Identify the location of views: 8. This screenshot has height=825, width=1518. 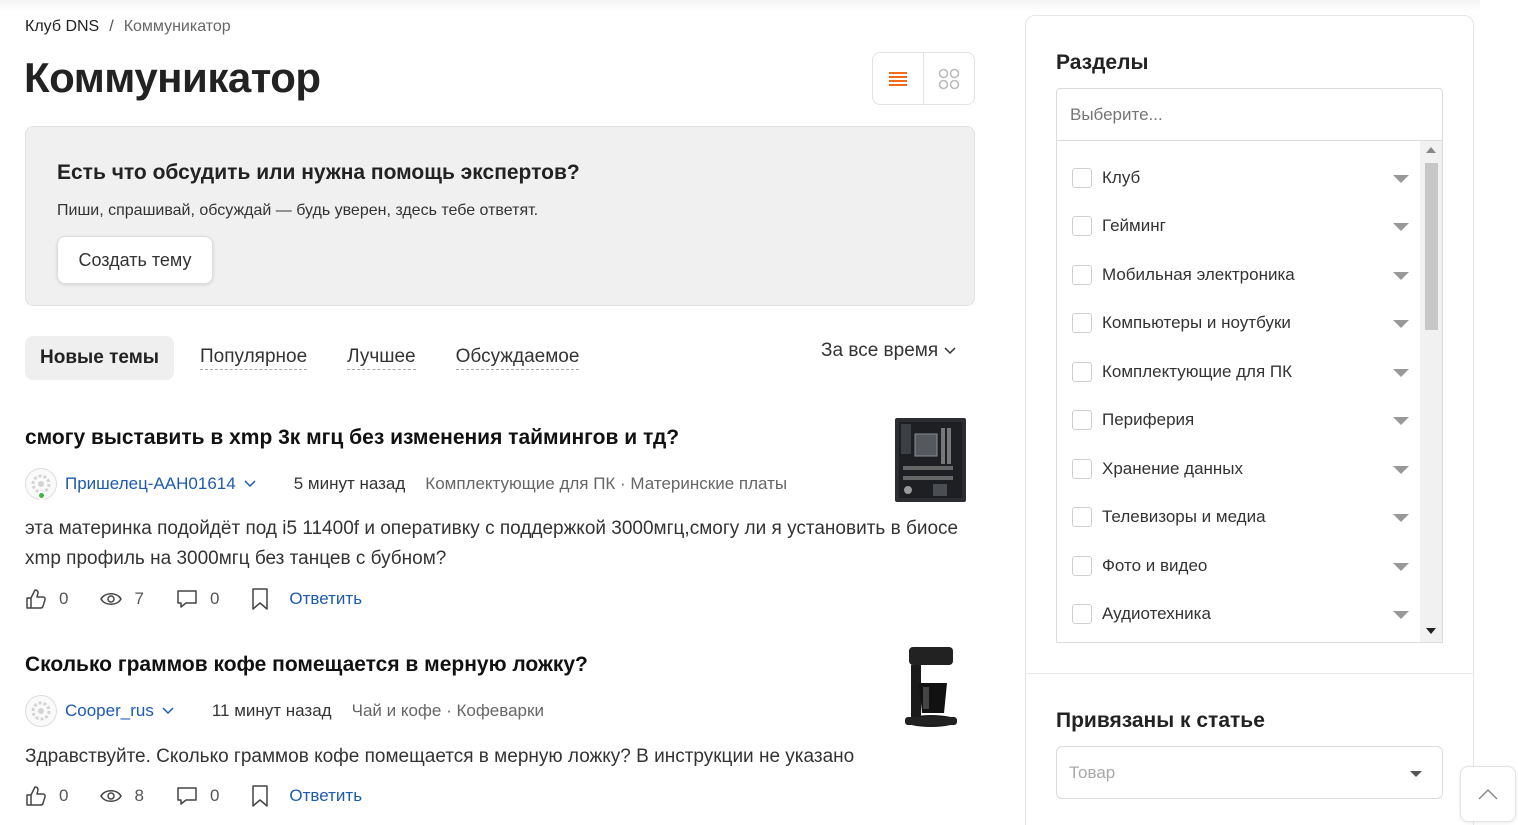
(122, 796).